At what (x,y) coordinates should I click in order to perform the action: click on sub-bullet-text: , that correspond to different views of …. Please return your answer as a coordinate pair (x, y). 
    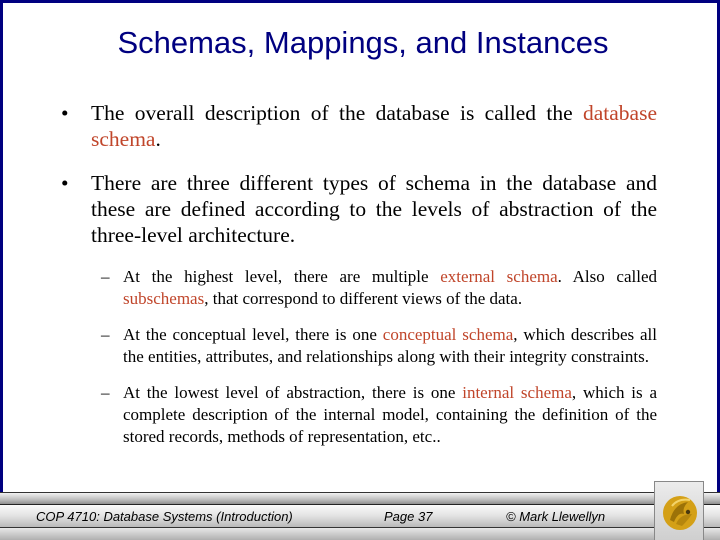
    Looking at the image, I should click on (363, 298).